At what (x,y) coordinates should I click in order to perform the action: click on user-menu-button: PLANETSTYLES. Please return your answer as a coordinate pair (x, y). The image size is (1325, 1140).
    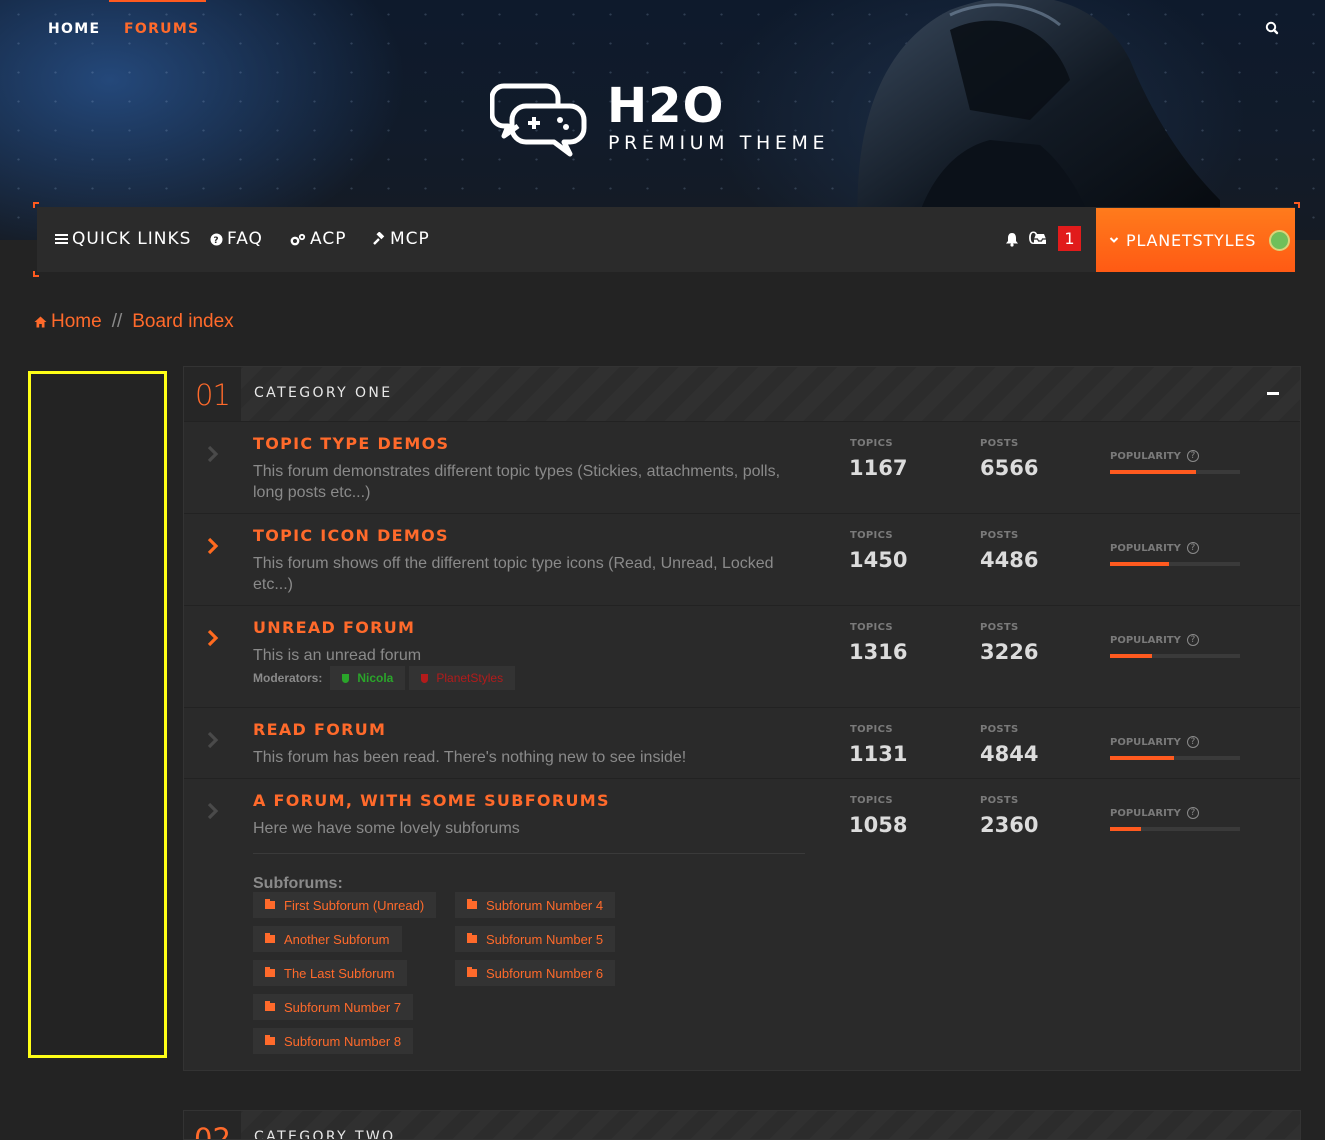
    Looking at the image, I should click on (1195, 240).